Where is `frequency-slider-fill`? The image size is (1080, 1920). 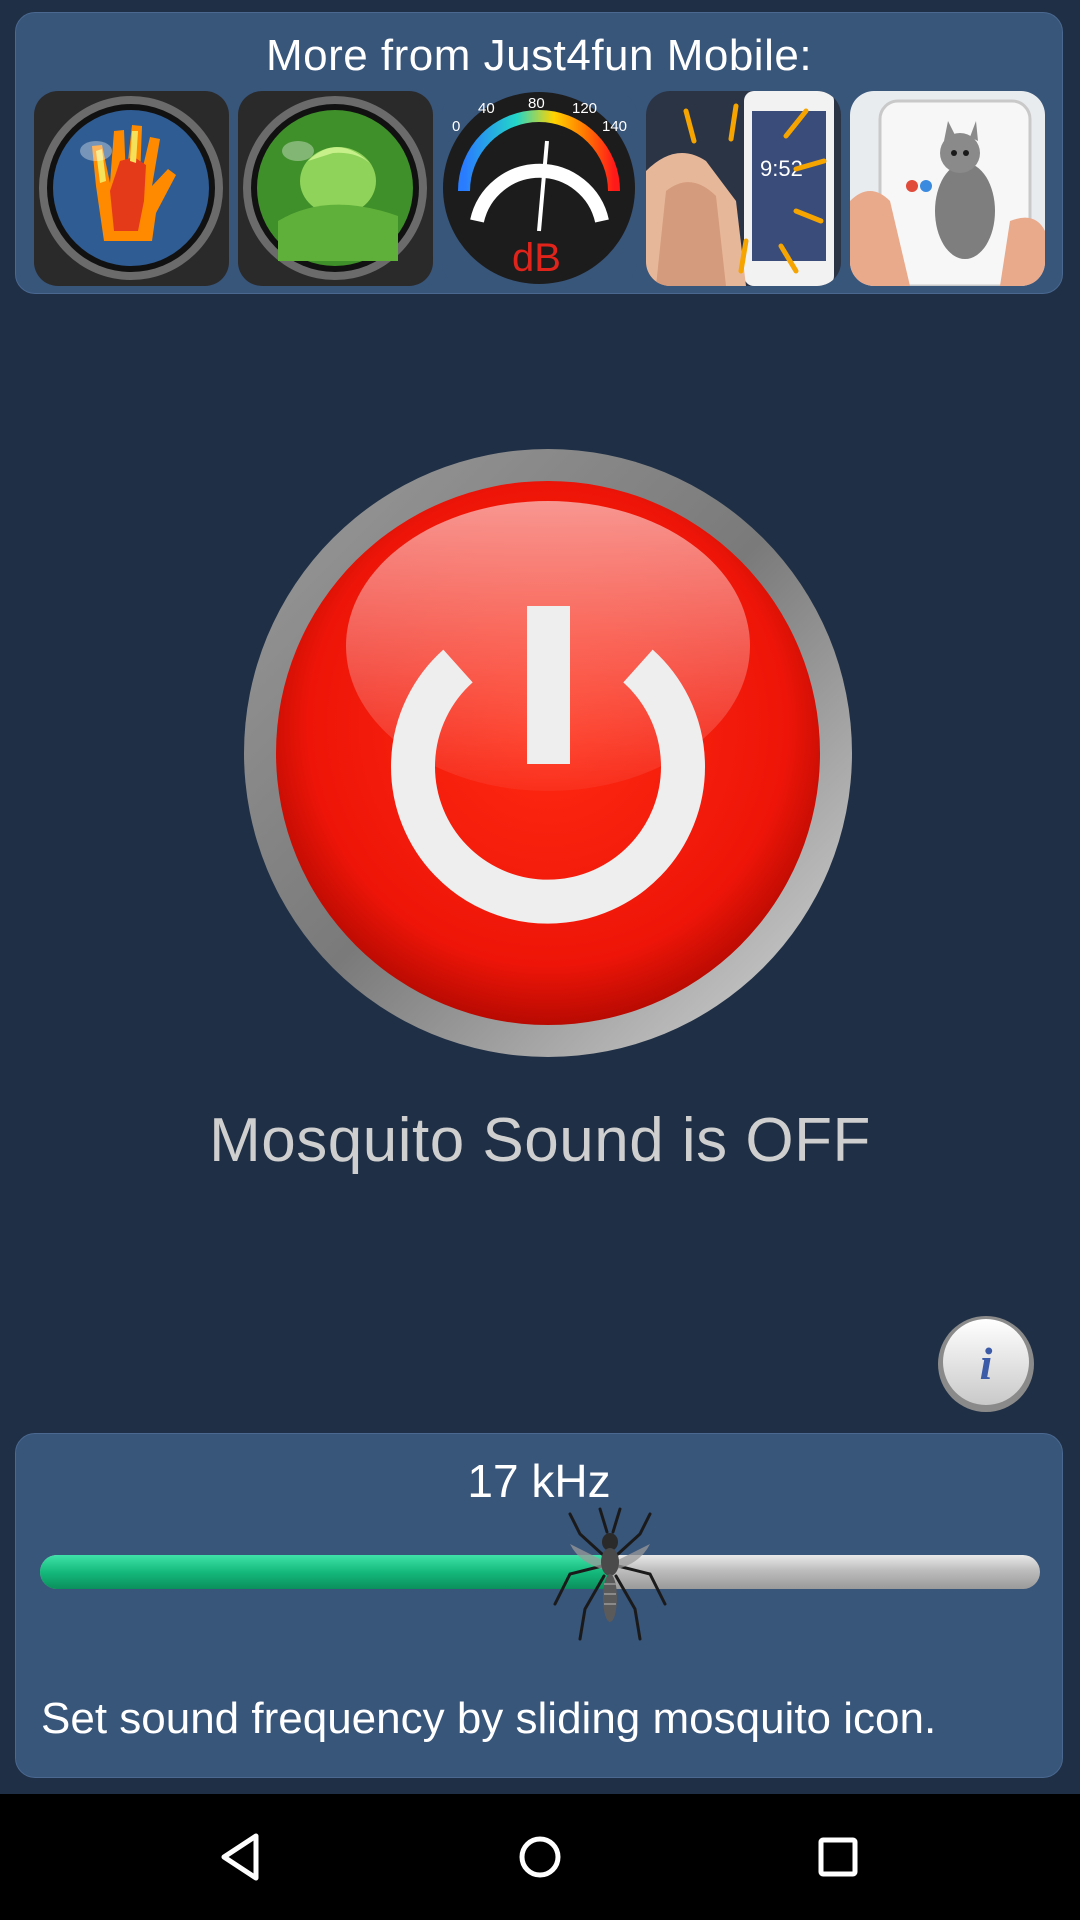
frequency-slider-fill is located at coordinates (325, 1572).